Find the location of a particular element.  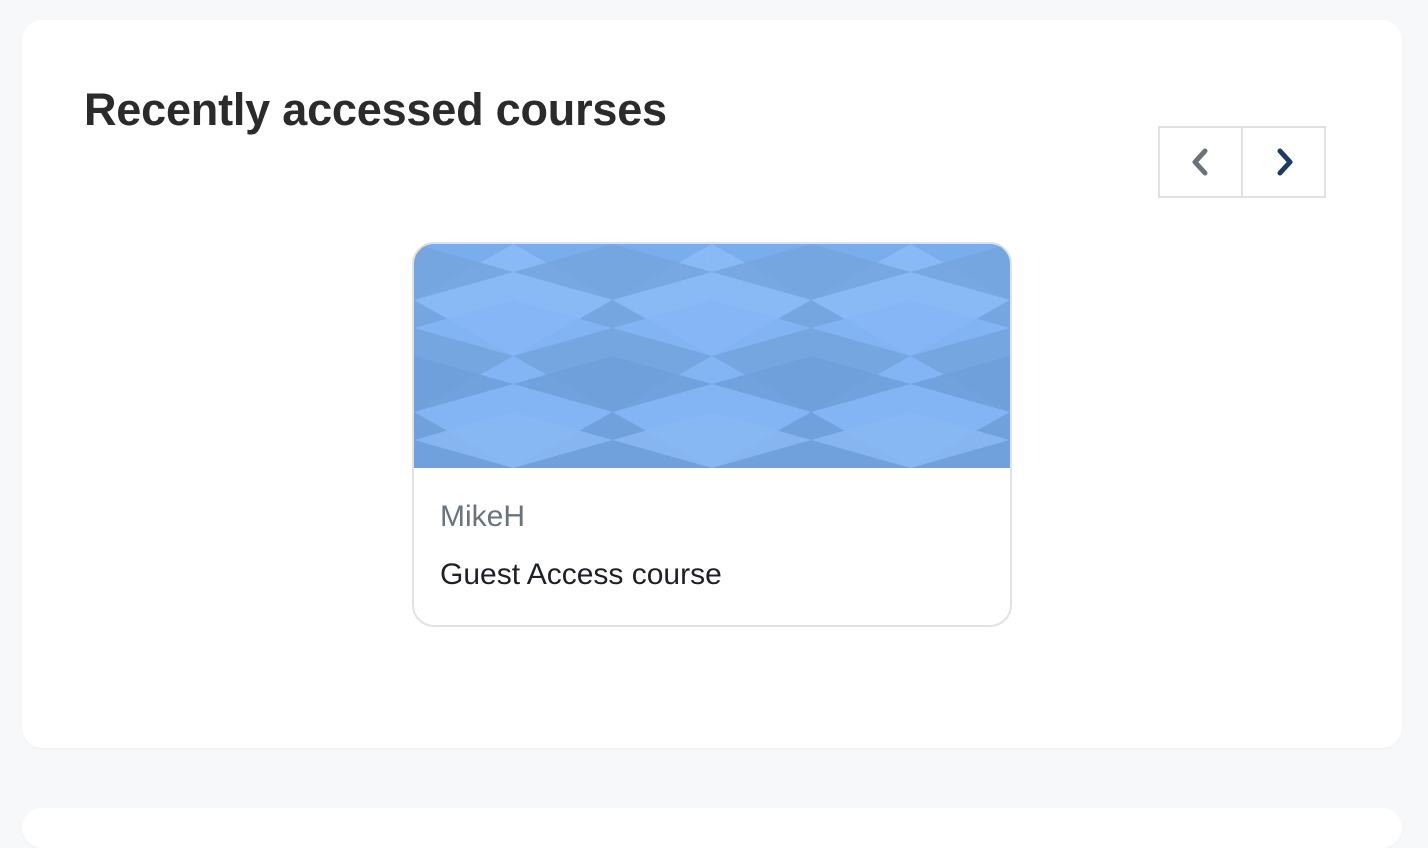

course-paging-controls is located at coordinates (1242, 162).